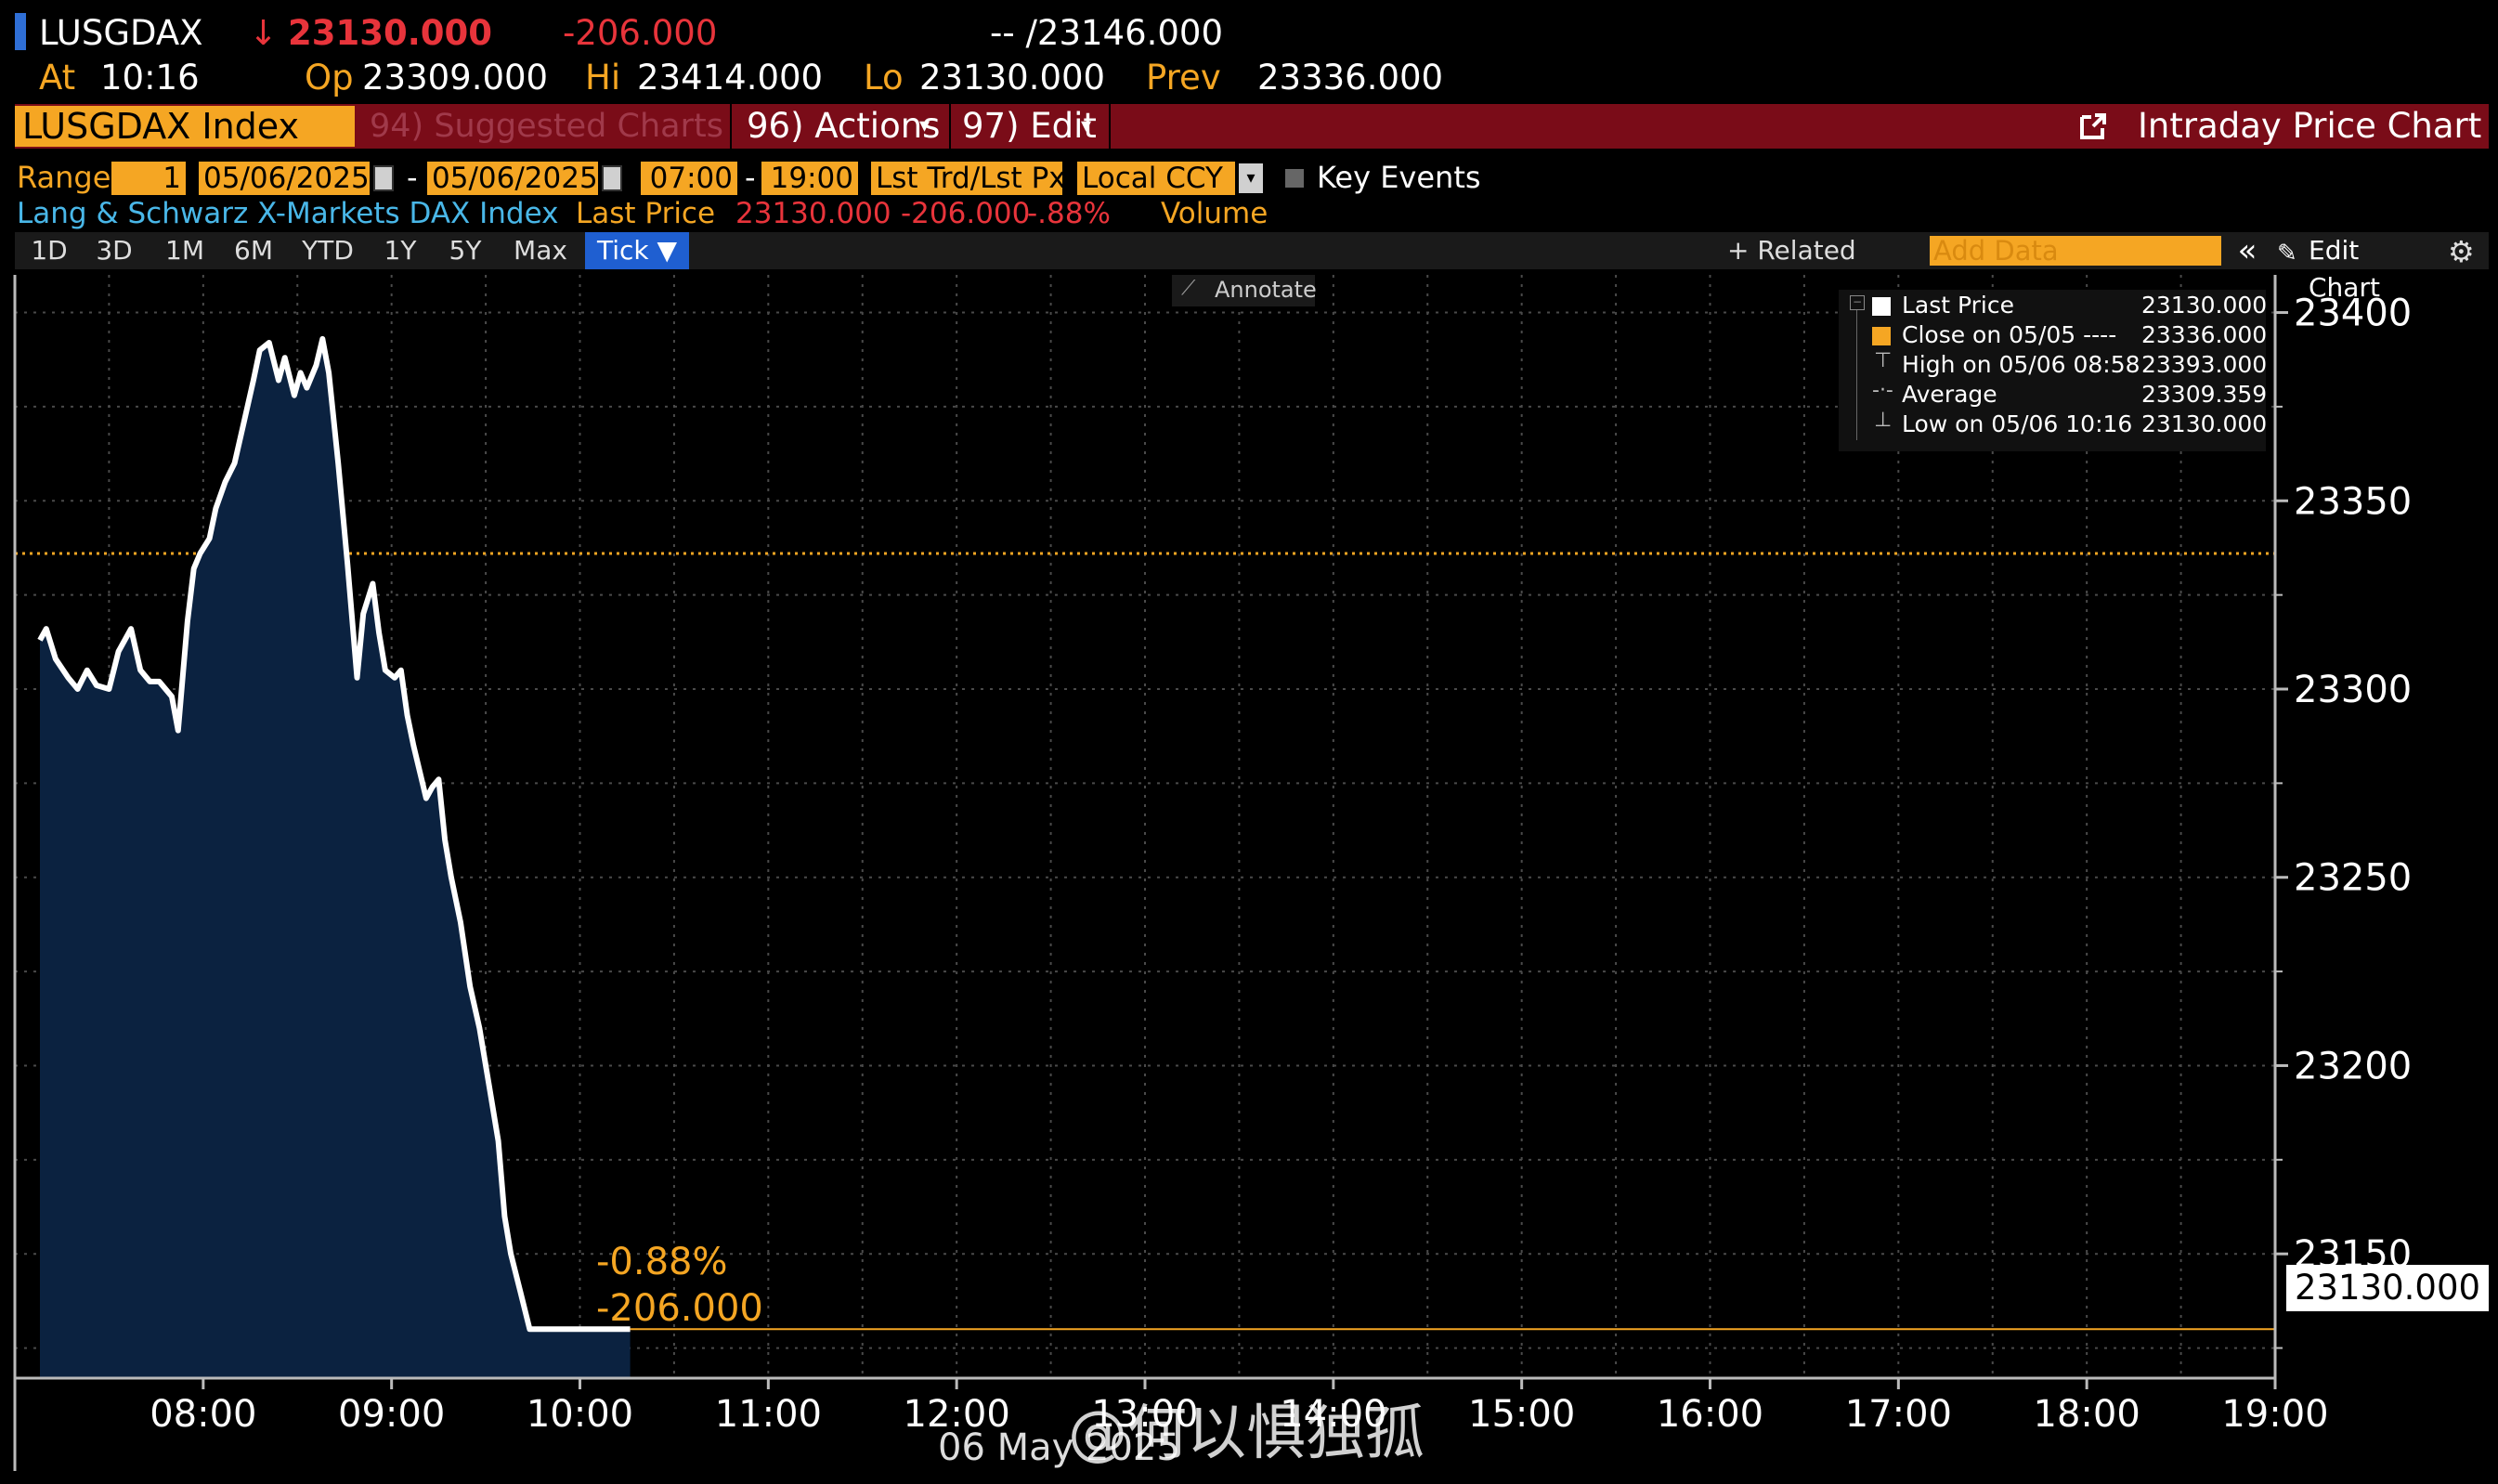  Describe the element at coordinates (2021, 364) in the screenshot. I see `legend-label: High on 05/06 08:58` at that location.